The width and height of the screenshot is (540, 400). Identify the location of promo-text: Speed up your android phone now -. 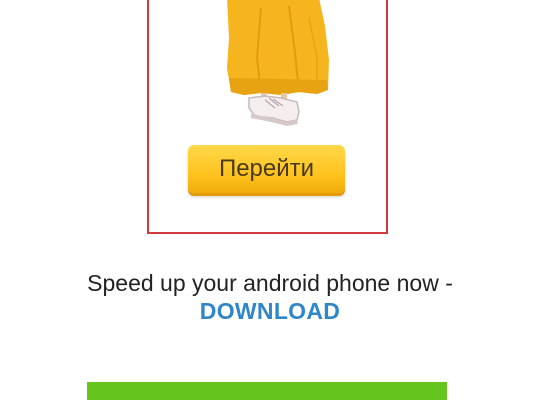
(270, 283).